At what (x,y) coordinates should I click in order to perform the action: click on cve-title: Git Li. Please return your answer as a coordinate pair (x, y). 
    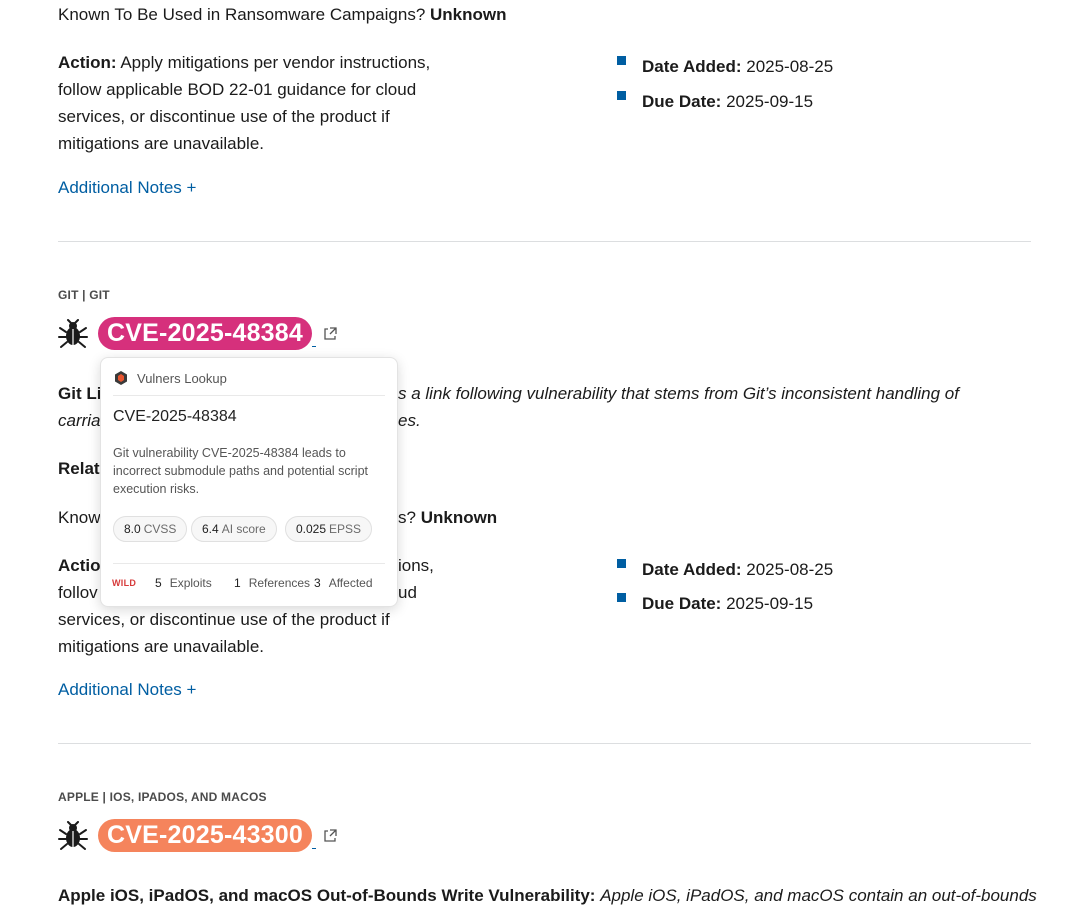
    Looking at the image, I should click on (80, 393).